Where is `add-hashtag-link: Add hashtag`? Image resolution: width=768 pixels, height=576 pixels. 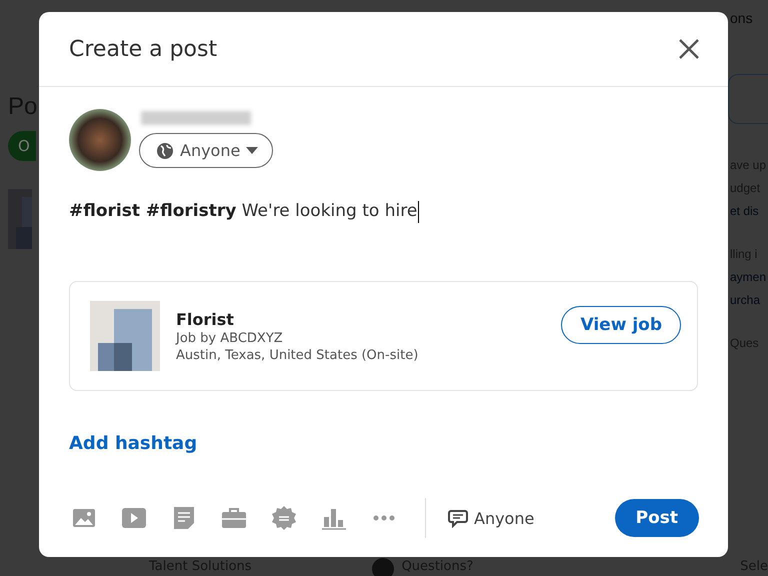 add-hashtag-link: Add hashtag is located at coordinates (133, 443).